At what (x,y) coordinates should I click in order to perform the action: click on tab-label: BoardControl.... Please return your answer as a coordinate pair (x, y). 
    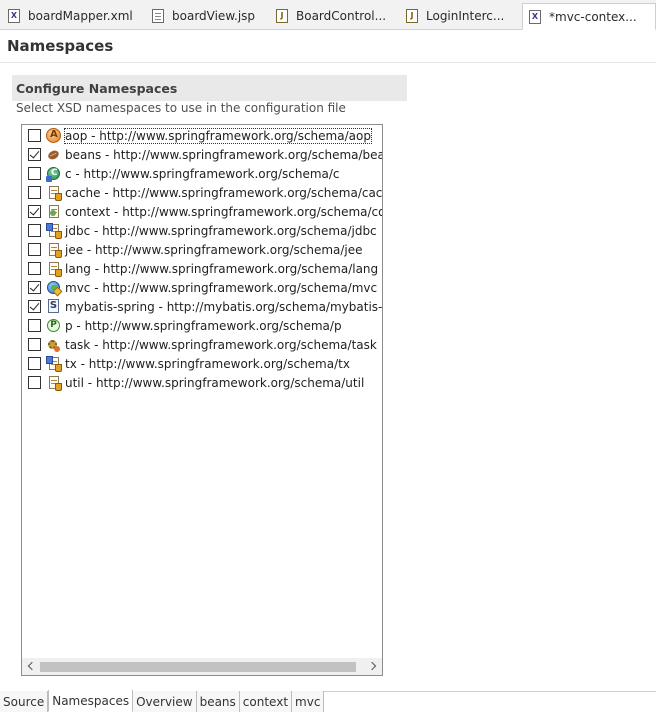
    Looking at the image, I should click on (341, 16).